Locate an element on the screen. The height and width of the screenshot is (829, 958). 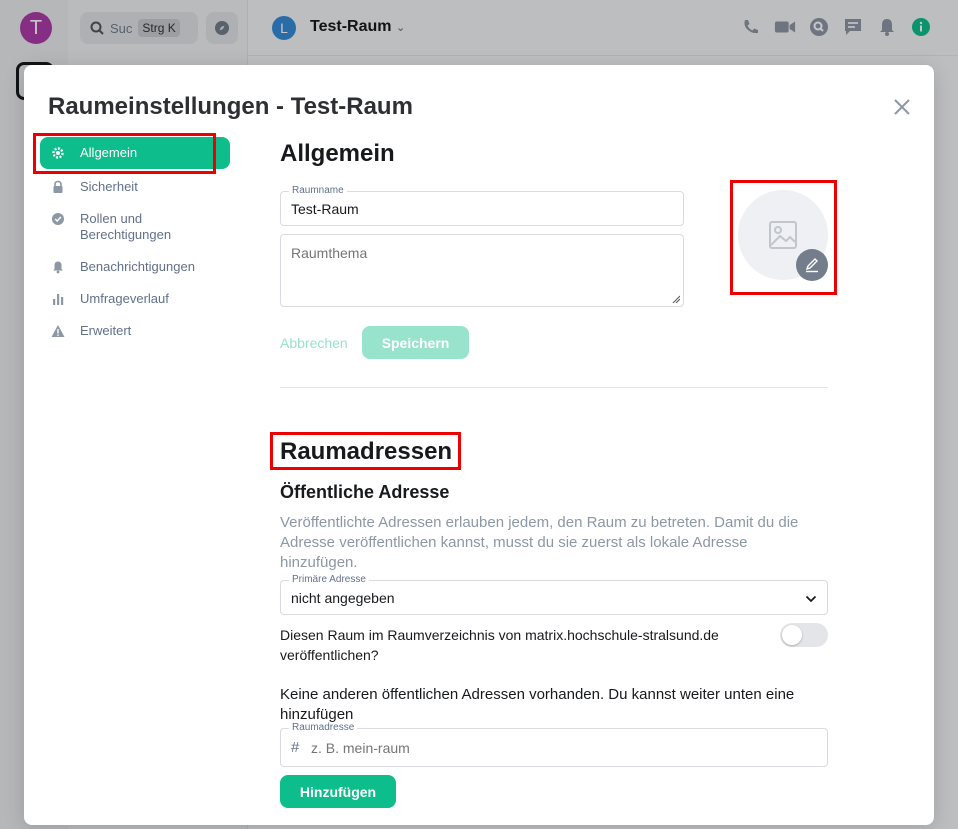
save-button: Speichern is located at coordinates (415, 342).